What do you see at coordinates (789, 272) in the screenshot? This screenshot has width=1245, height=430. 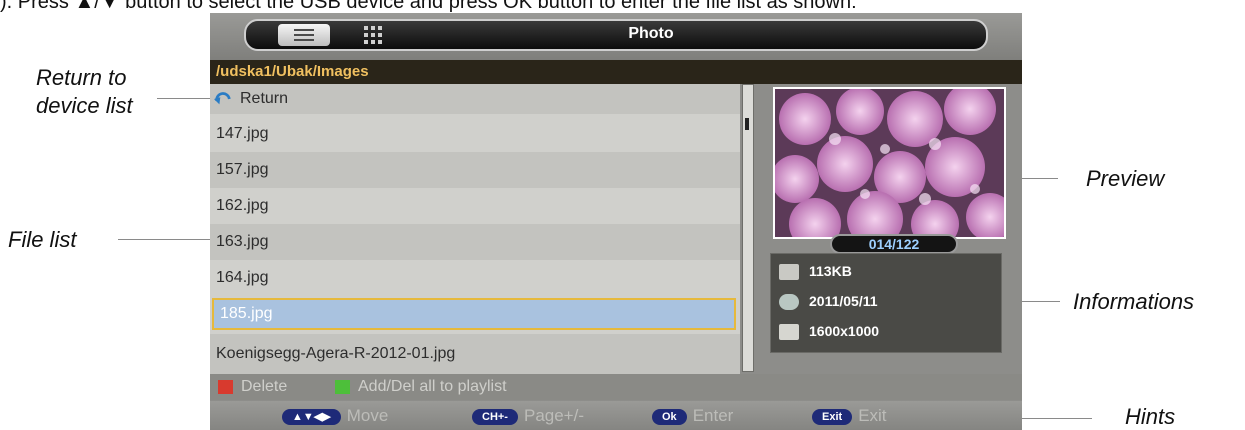 I see `file-size-icon` at bounding box center [789, 272].